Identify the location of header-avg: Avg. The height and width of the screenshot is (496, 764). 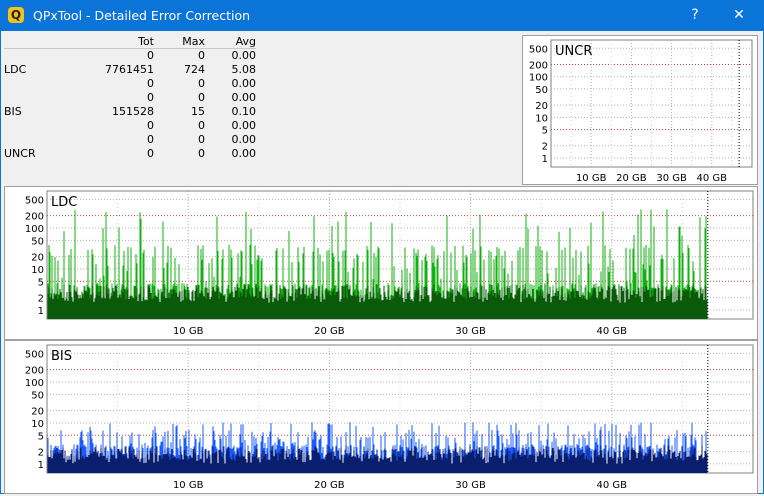
(245, 41).